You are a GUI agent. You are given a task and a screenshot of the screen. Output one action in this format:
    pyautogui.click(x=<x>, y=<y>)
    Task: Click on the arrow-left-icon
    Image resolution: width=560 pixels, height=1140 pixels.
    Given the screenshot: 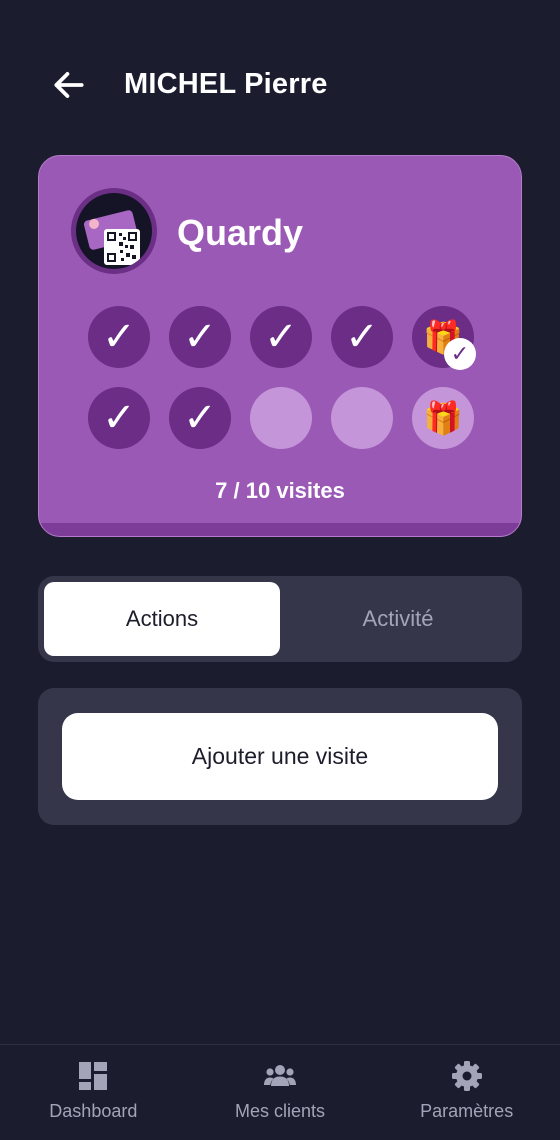 What is the action you would take?
    pyautogui.click(x=69, y=85)
    